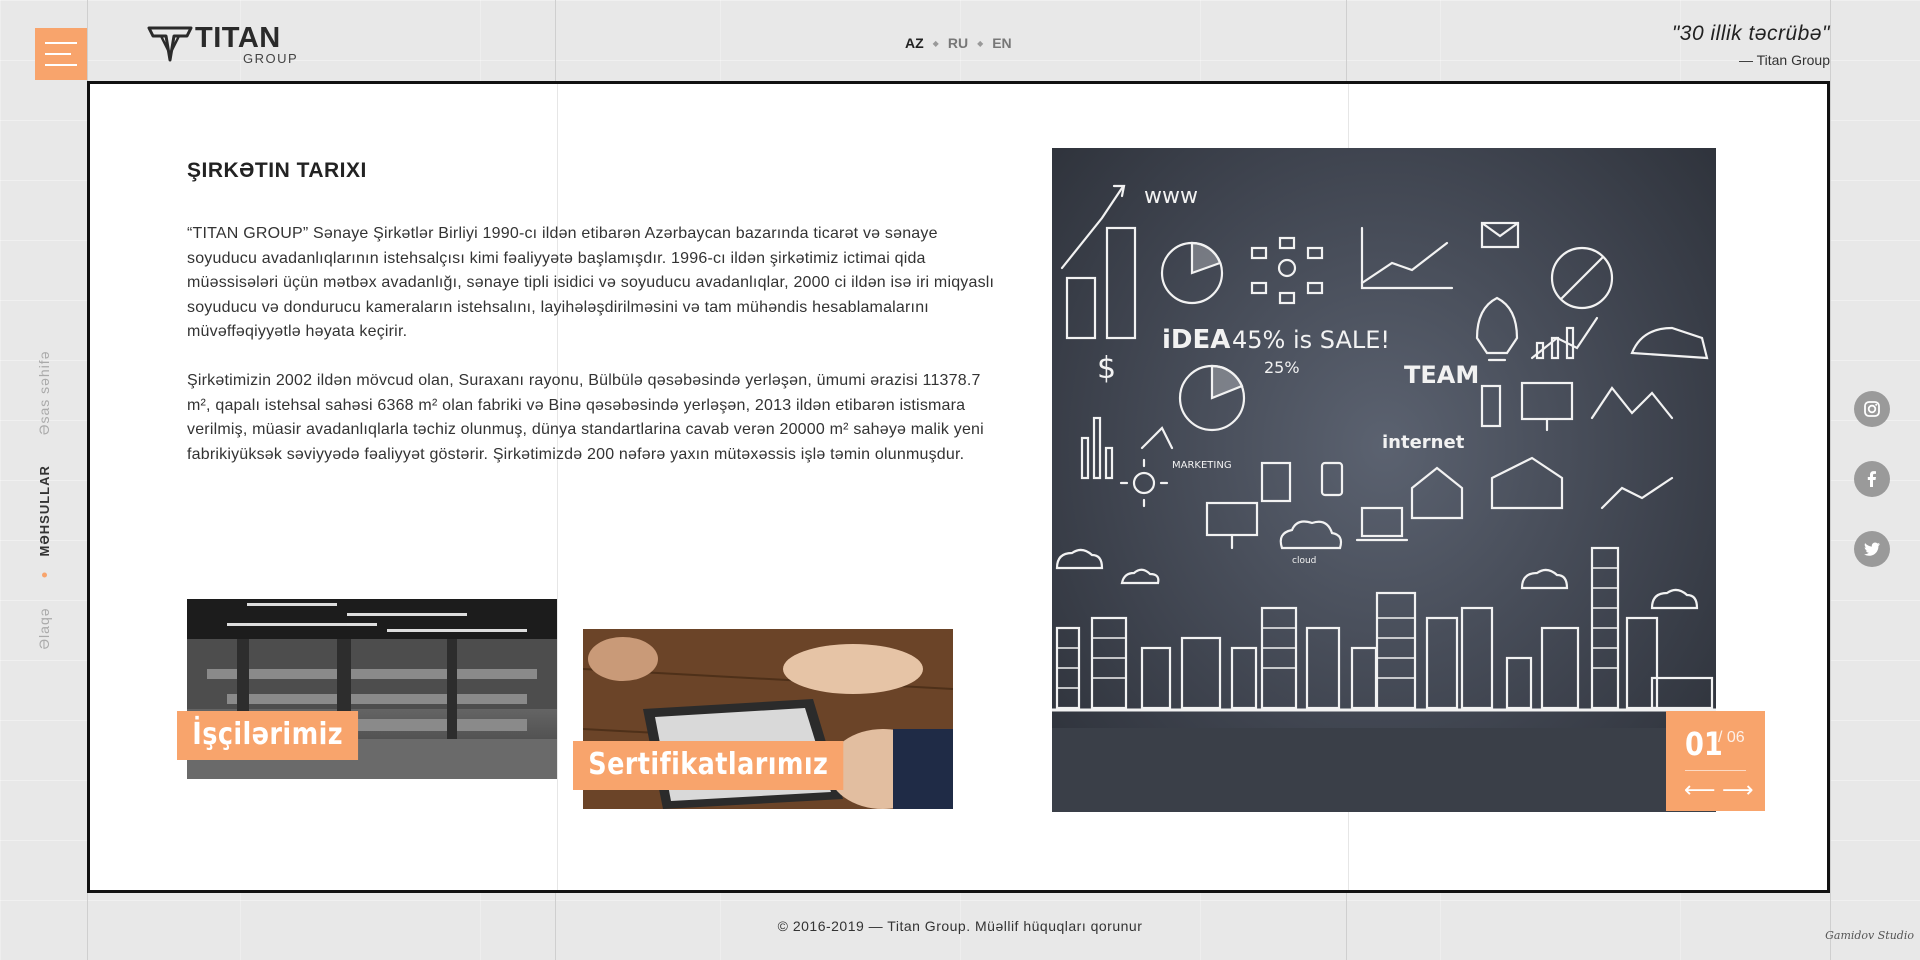 The image size is (1920, 960). Describe the element at coordinates (44, 575) in the screenshot. I see `nav-active-dot` at that location.